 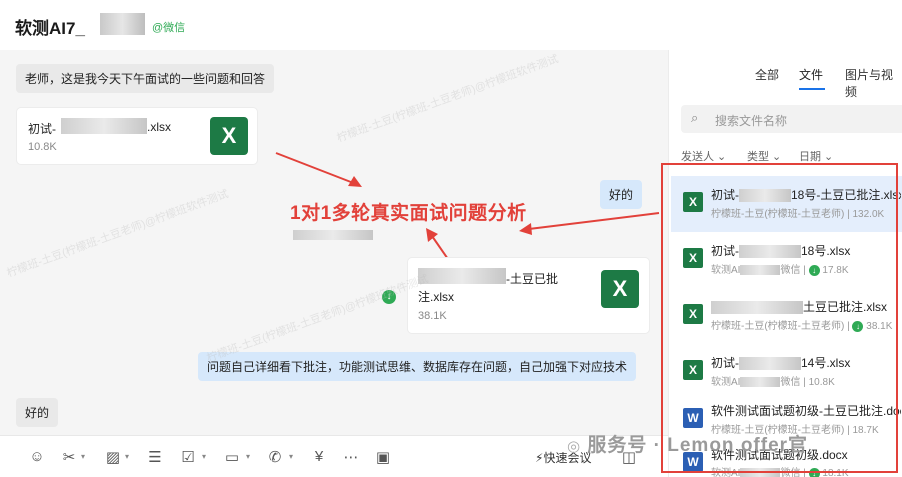 I want to click on file-meta: 软测AI 微信 | ↓ 17.8K, so click(x=780, y=270).